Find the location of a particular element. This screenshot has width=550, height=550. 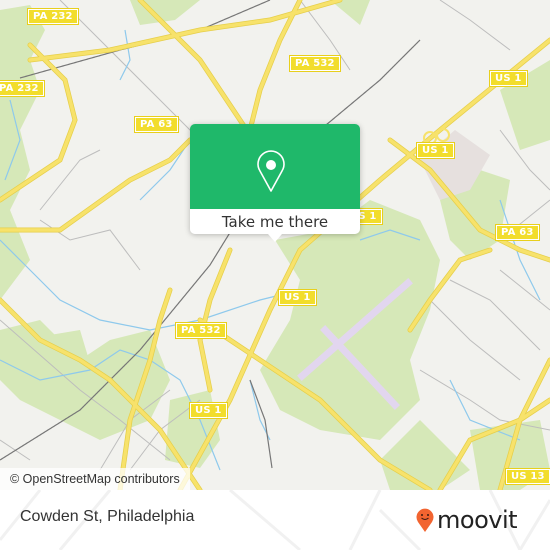

popup-header is located at coordinates (275, 166).